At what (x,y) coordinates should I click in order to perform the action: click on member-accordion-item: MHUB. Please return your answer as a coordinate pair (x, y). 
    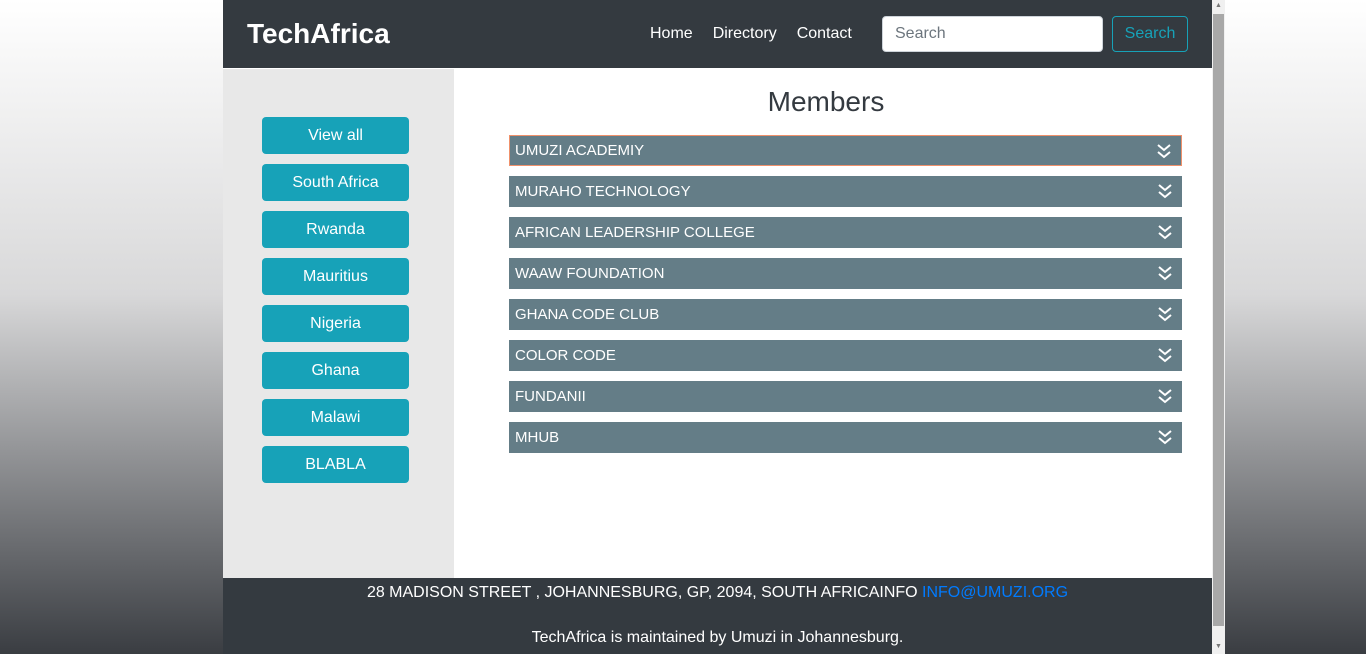
    Looking at the image, I should click on (845, 437).